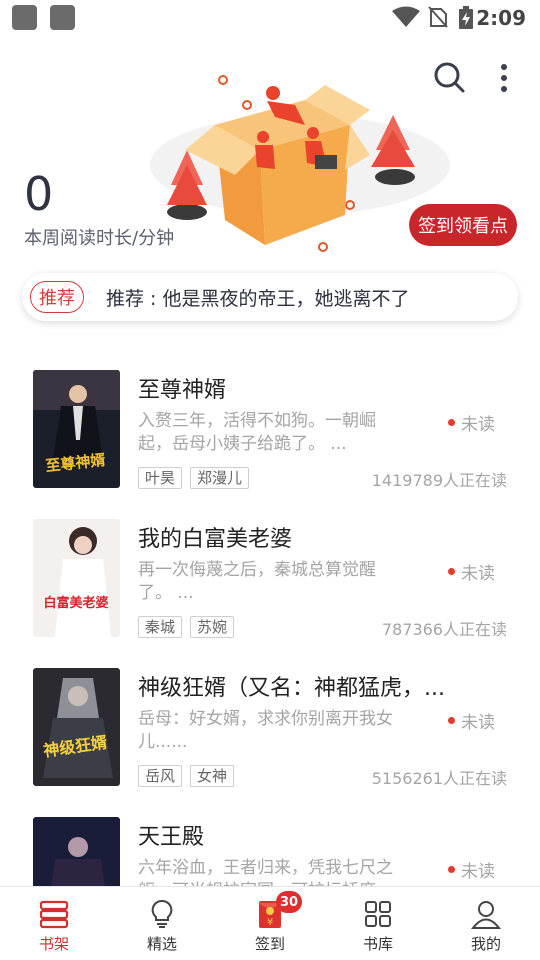 Image resolution: width=540 pixels, height=960 pixels. Describe the element at coordinates (439, 480) in the screenshot. I see `reader-count: 1419789人正在读` at that location.